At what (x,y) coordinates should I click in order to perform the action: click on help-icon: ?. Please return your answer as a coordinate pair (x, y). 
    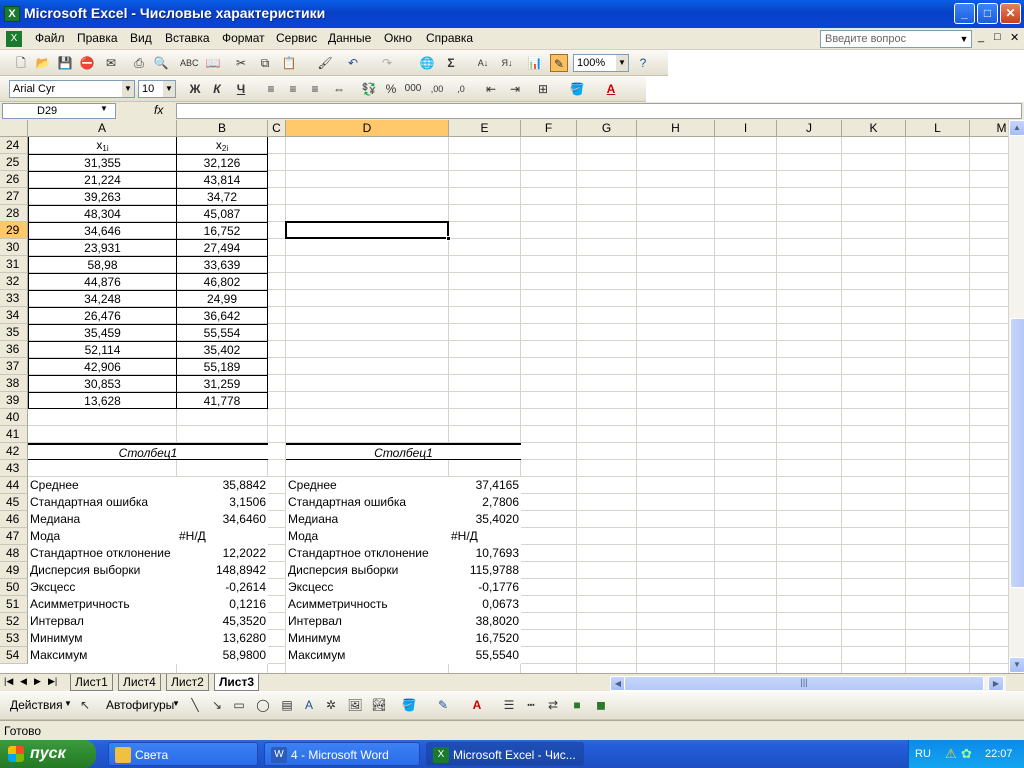
    Looking at the image, I should click on (643, 63).